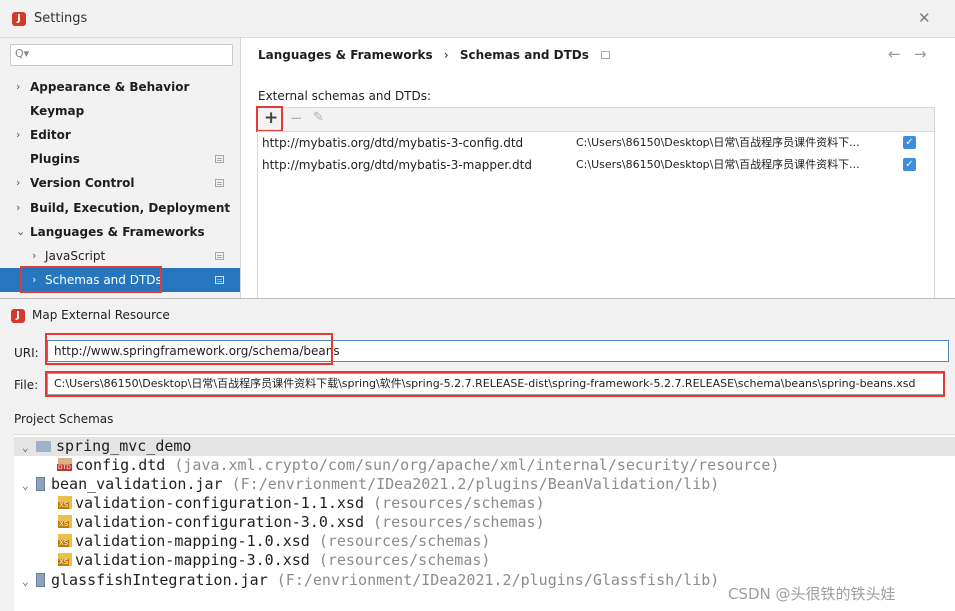 The width and height of the screenshot is (955, 611). What do you see at coordinates (121, 55) in the screenshot?
I see `settings-search-input: Q▾` at bounding box center [121, 55].